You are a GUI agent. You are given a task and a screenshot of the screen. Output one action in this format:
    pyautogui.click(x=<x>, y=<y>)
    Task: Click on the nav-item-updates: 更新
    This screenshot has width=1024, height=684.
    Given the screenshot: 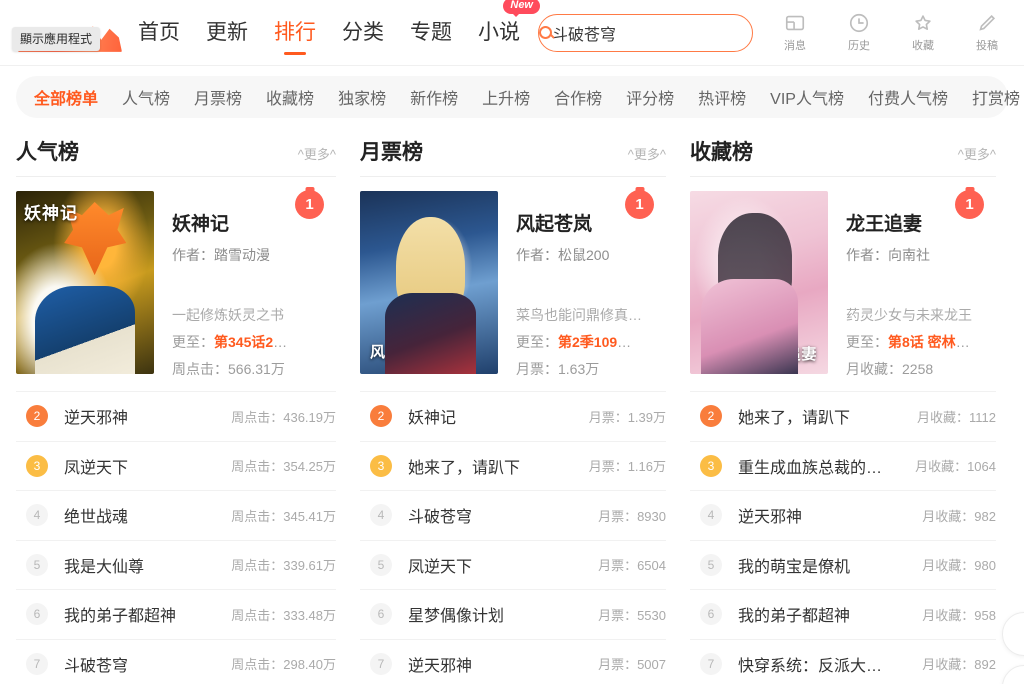 What is the action you would take?
    pyautogui.click(x=227, y=32)
    